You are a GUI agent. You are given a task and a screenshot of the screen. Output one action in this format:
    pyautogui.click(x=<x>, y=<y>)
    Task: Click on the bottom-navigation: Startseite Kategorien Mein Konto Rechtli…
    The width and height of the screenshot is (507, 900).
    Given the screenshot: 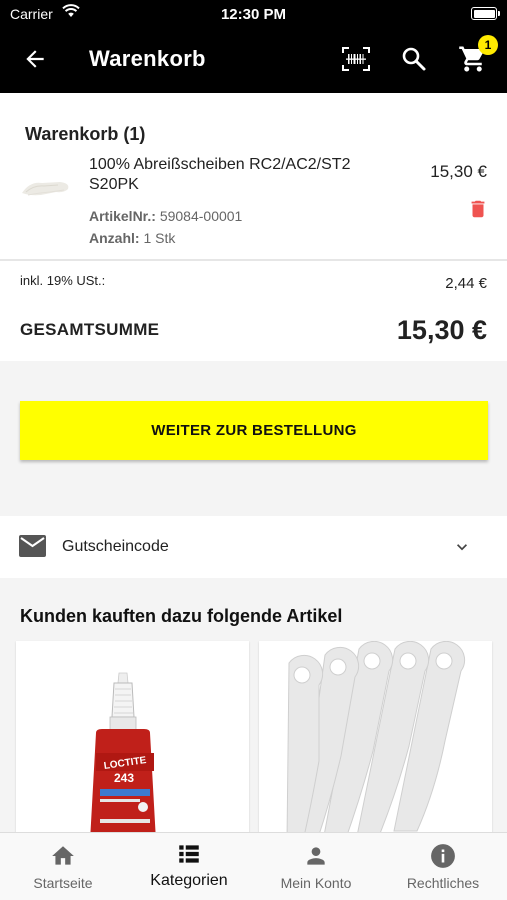 What is the action you would take?
    pyautogui.click(x=253, y=866)
    